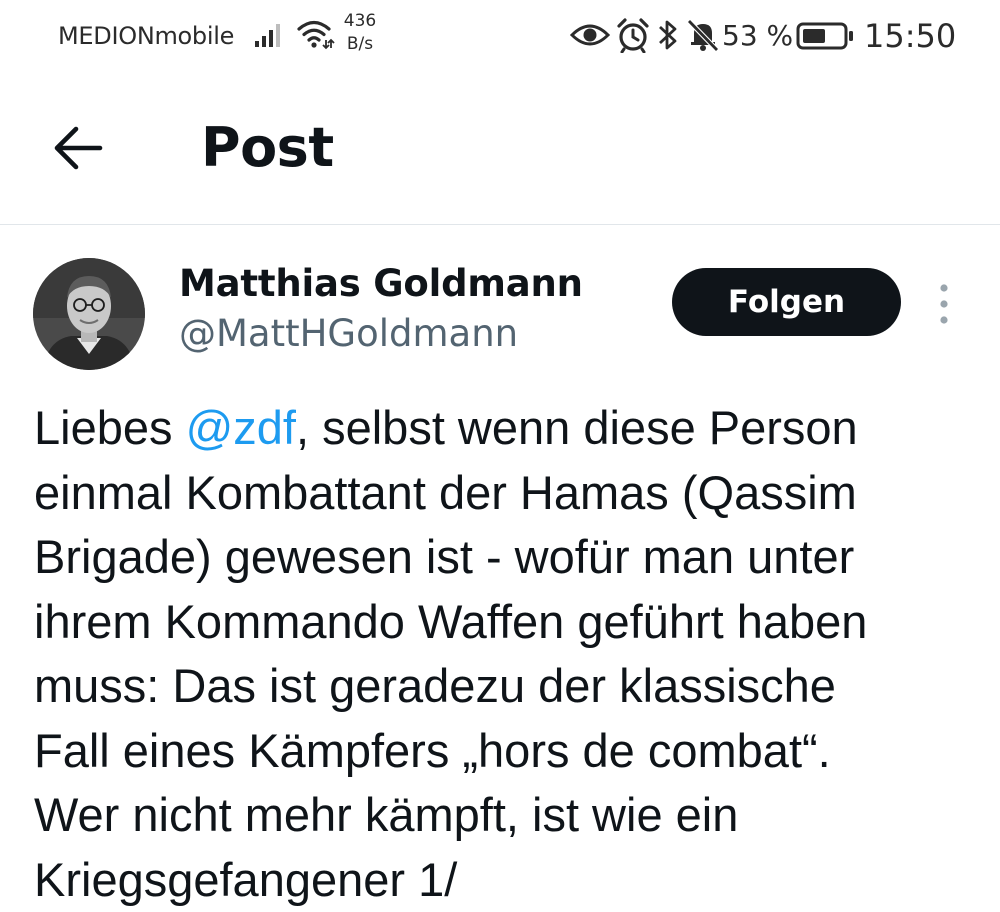 The height and width of the screenshot is (912, 1000). I want to click on avatar-photo, so click(89, 314).